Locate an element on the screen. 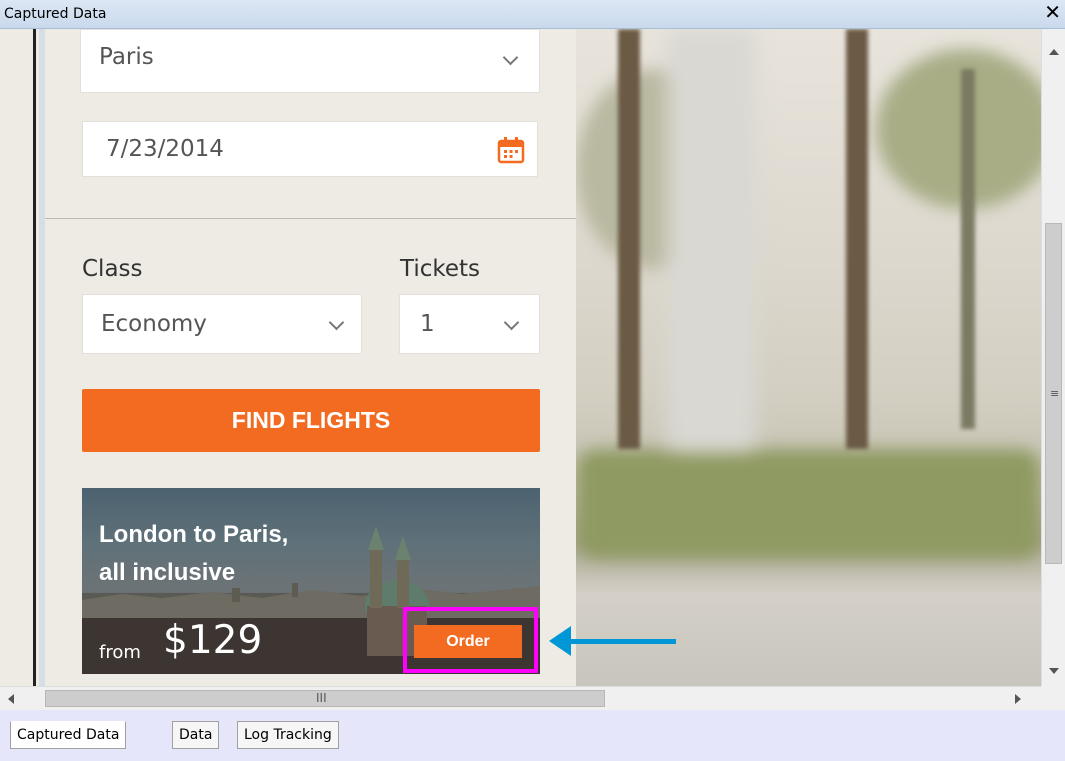 The height and width of the screenshot is (761, 1065). tickets-select: 1 is located at coordinates (469, 324).